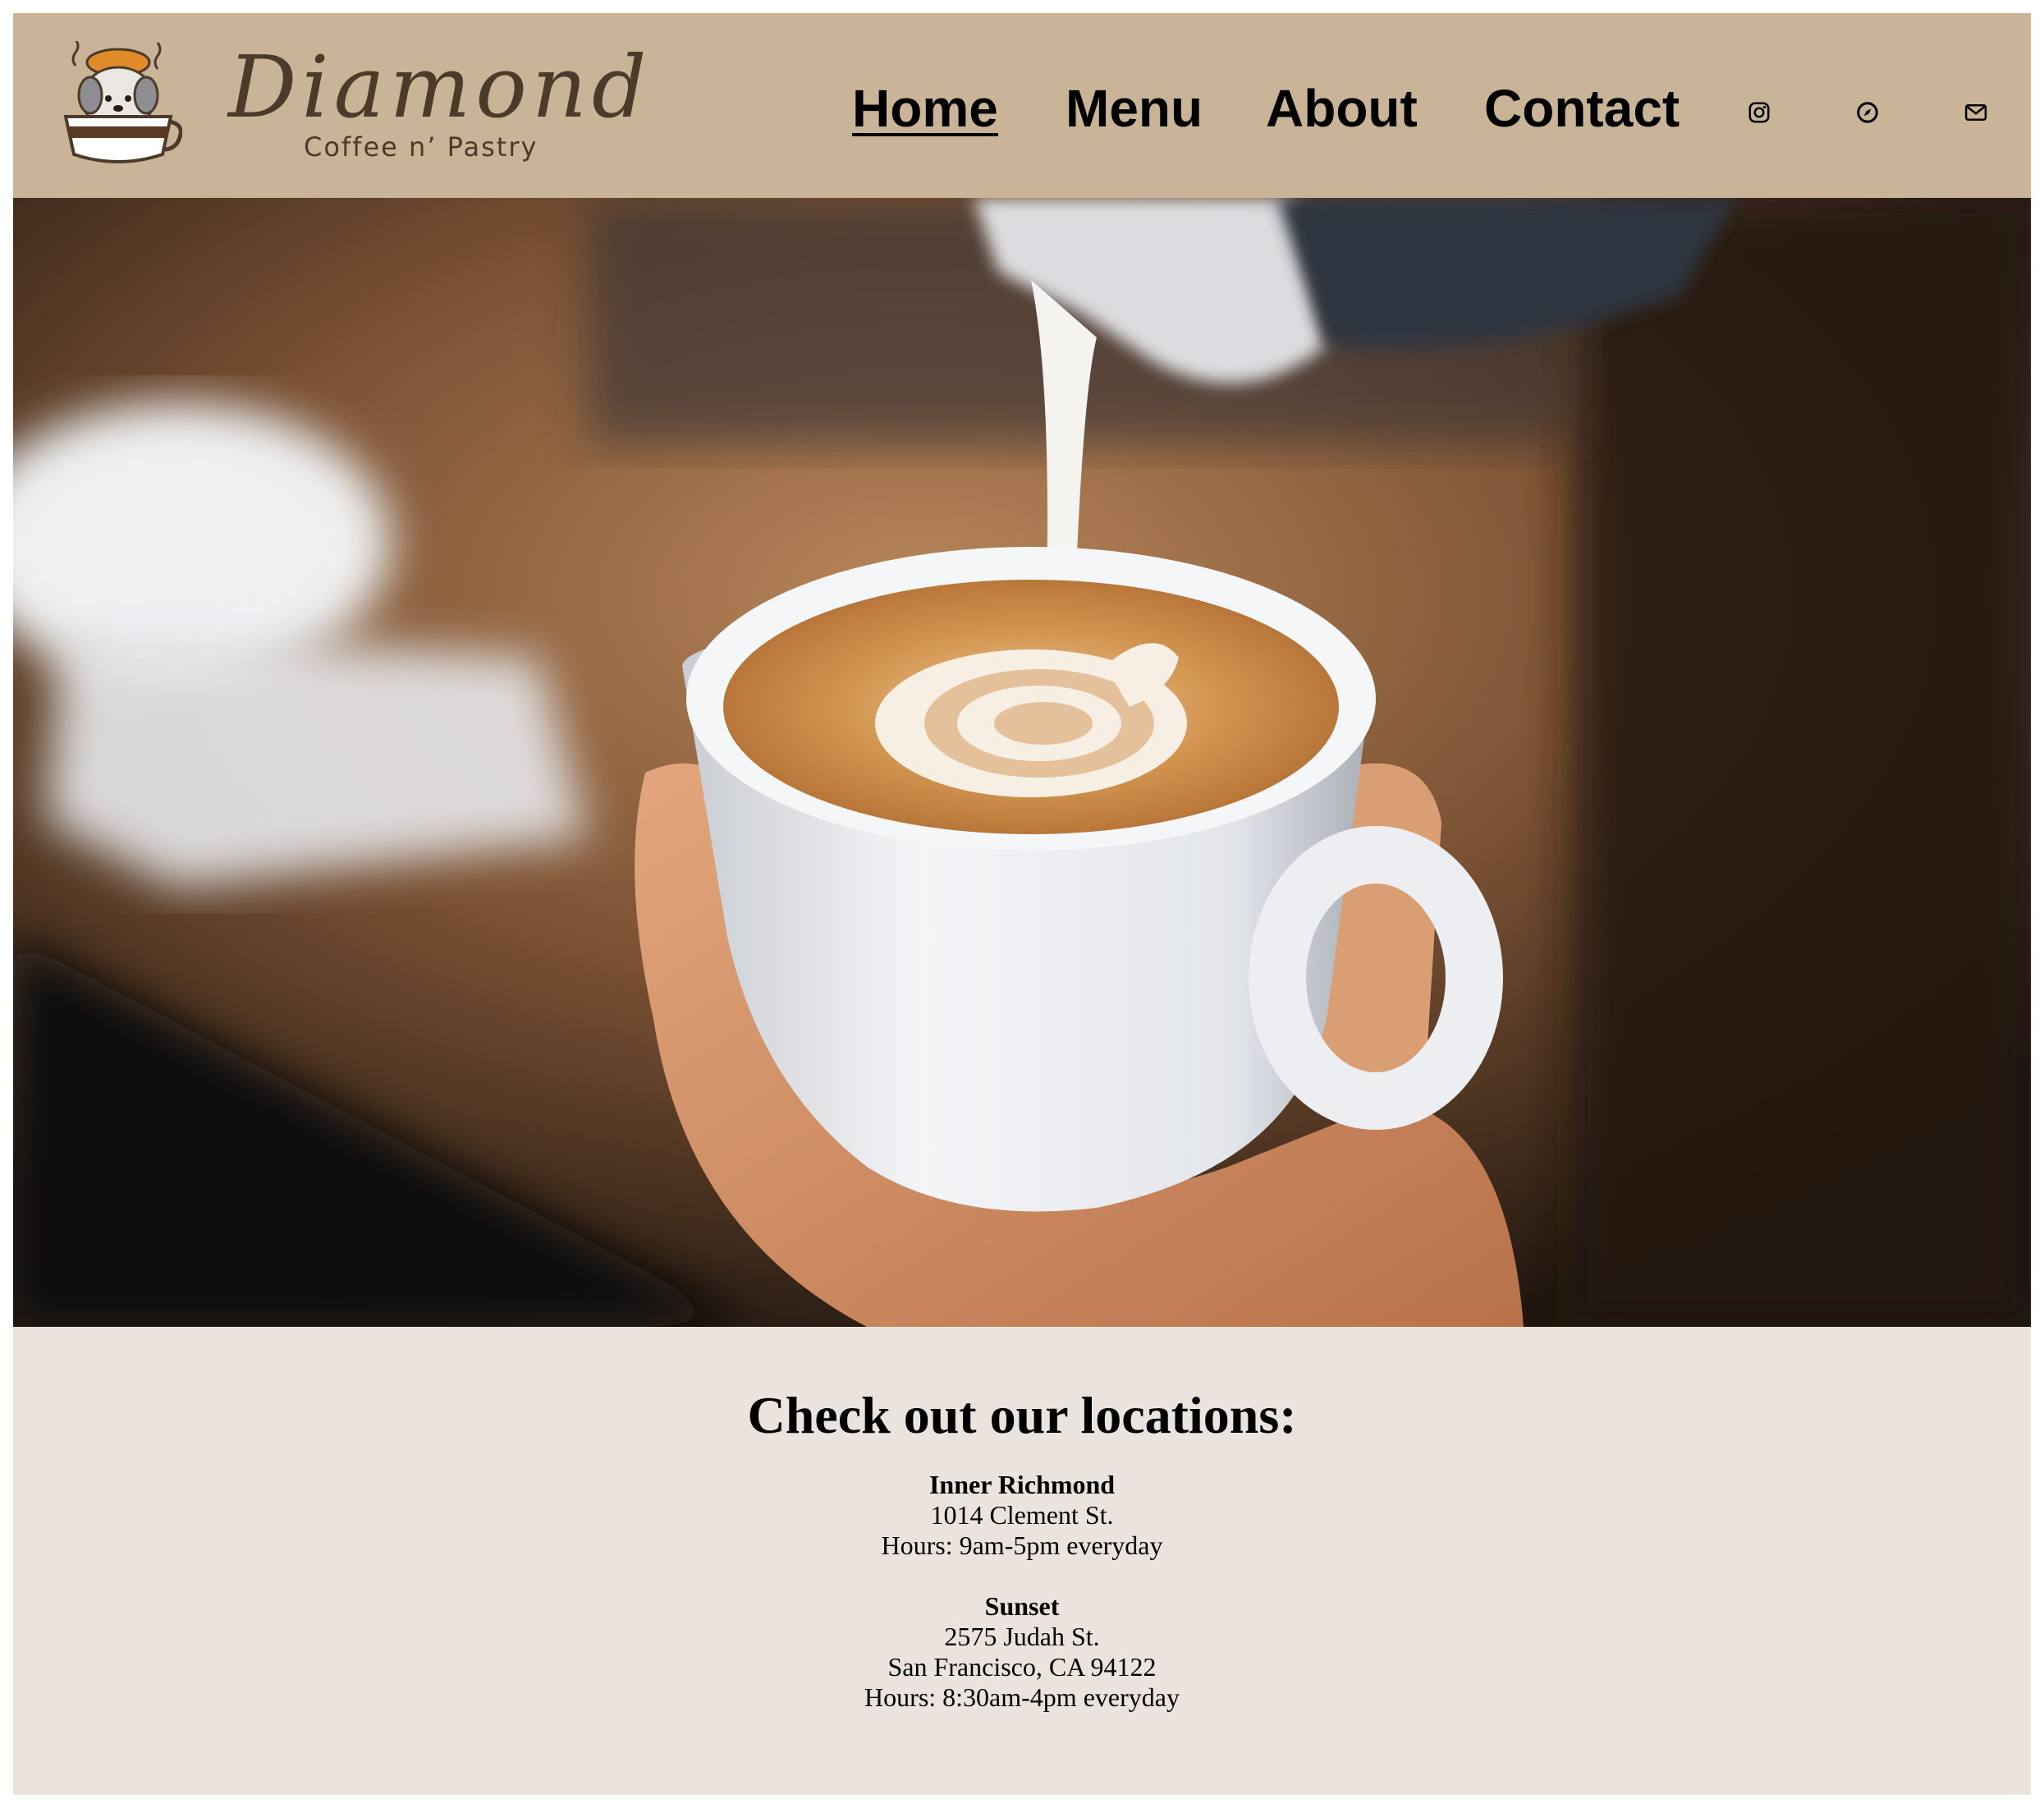  I want to click on brand-name: Diamond, so click(440, 87).